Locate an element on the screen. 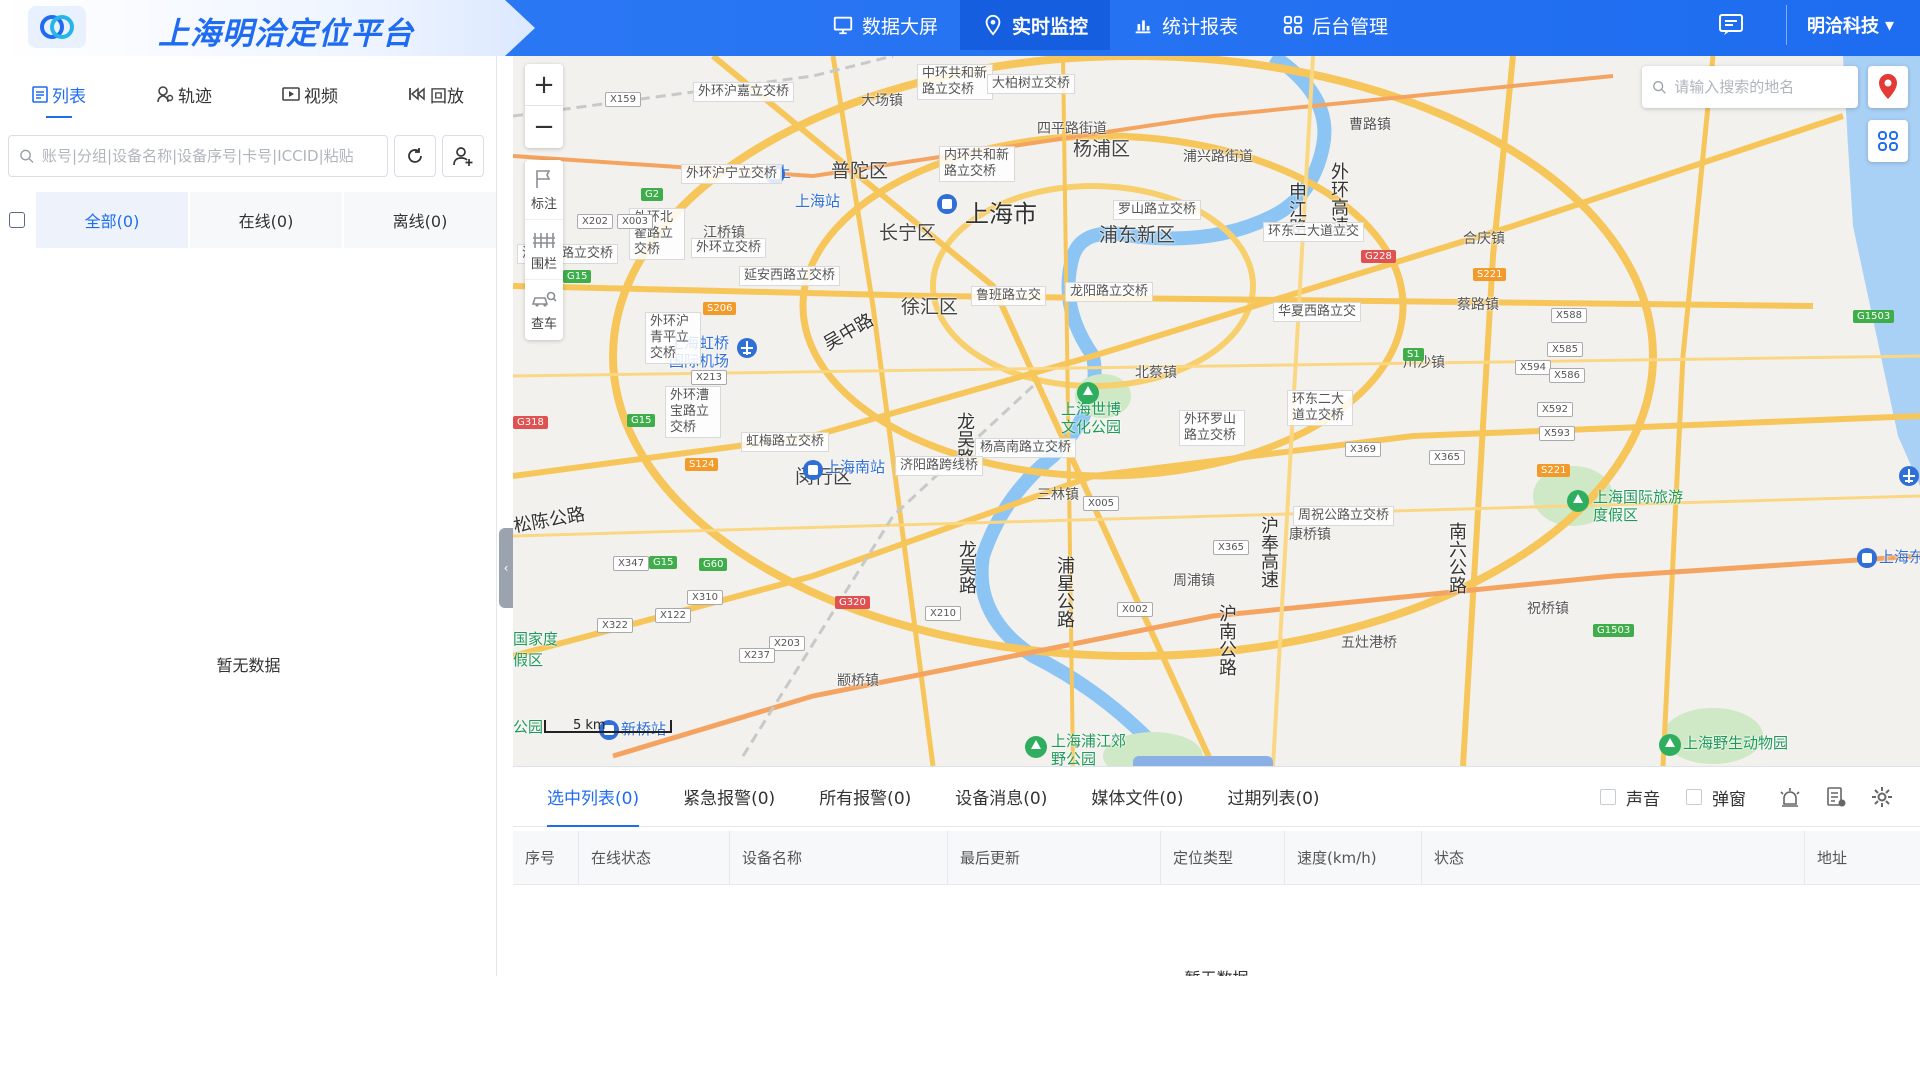 The width and height of the screenshot is (1920, 1080). column-header: 速度(km/h) is located at coordinates (1353, 857).